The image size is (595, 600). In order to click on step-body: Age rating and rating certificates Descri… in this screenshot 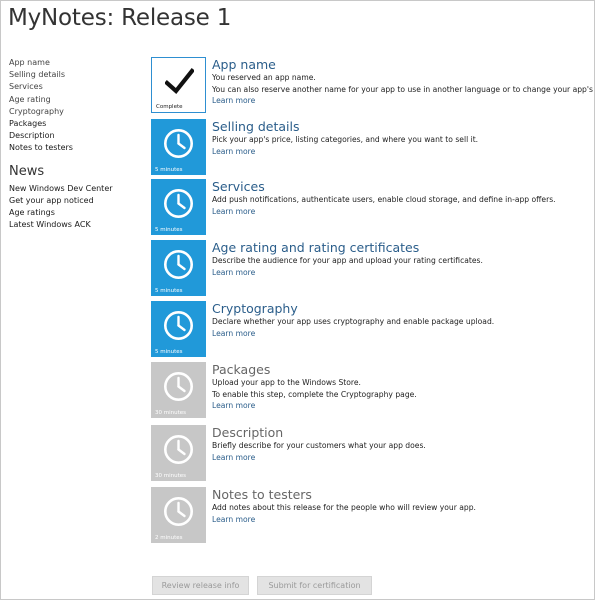, I will do `click(402, 259)`.